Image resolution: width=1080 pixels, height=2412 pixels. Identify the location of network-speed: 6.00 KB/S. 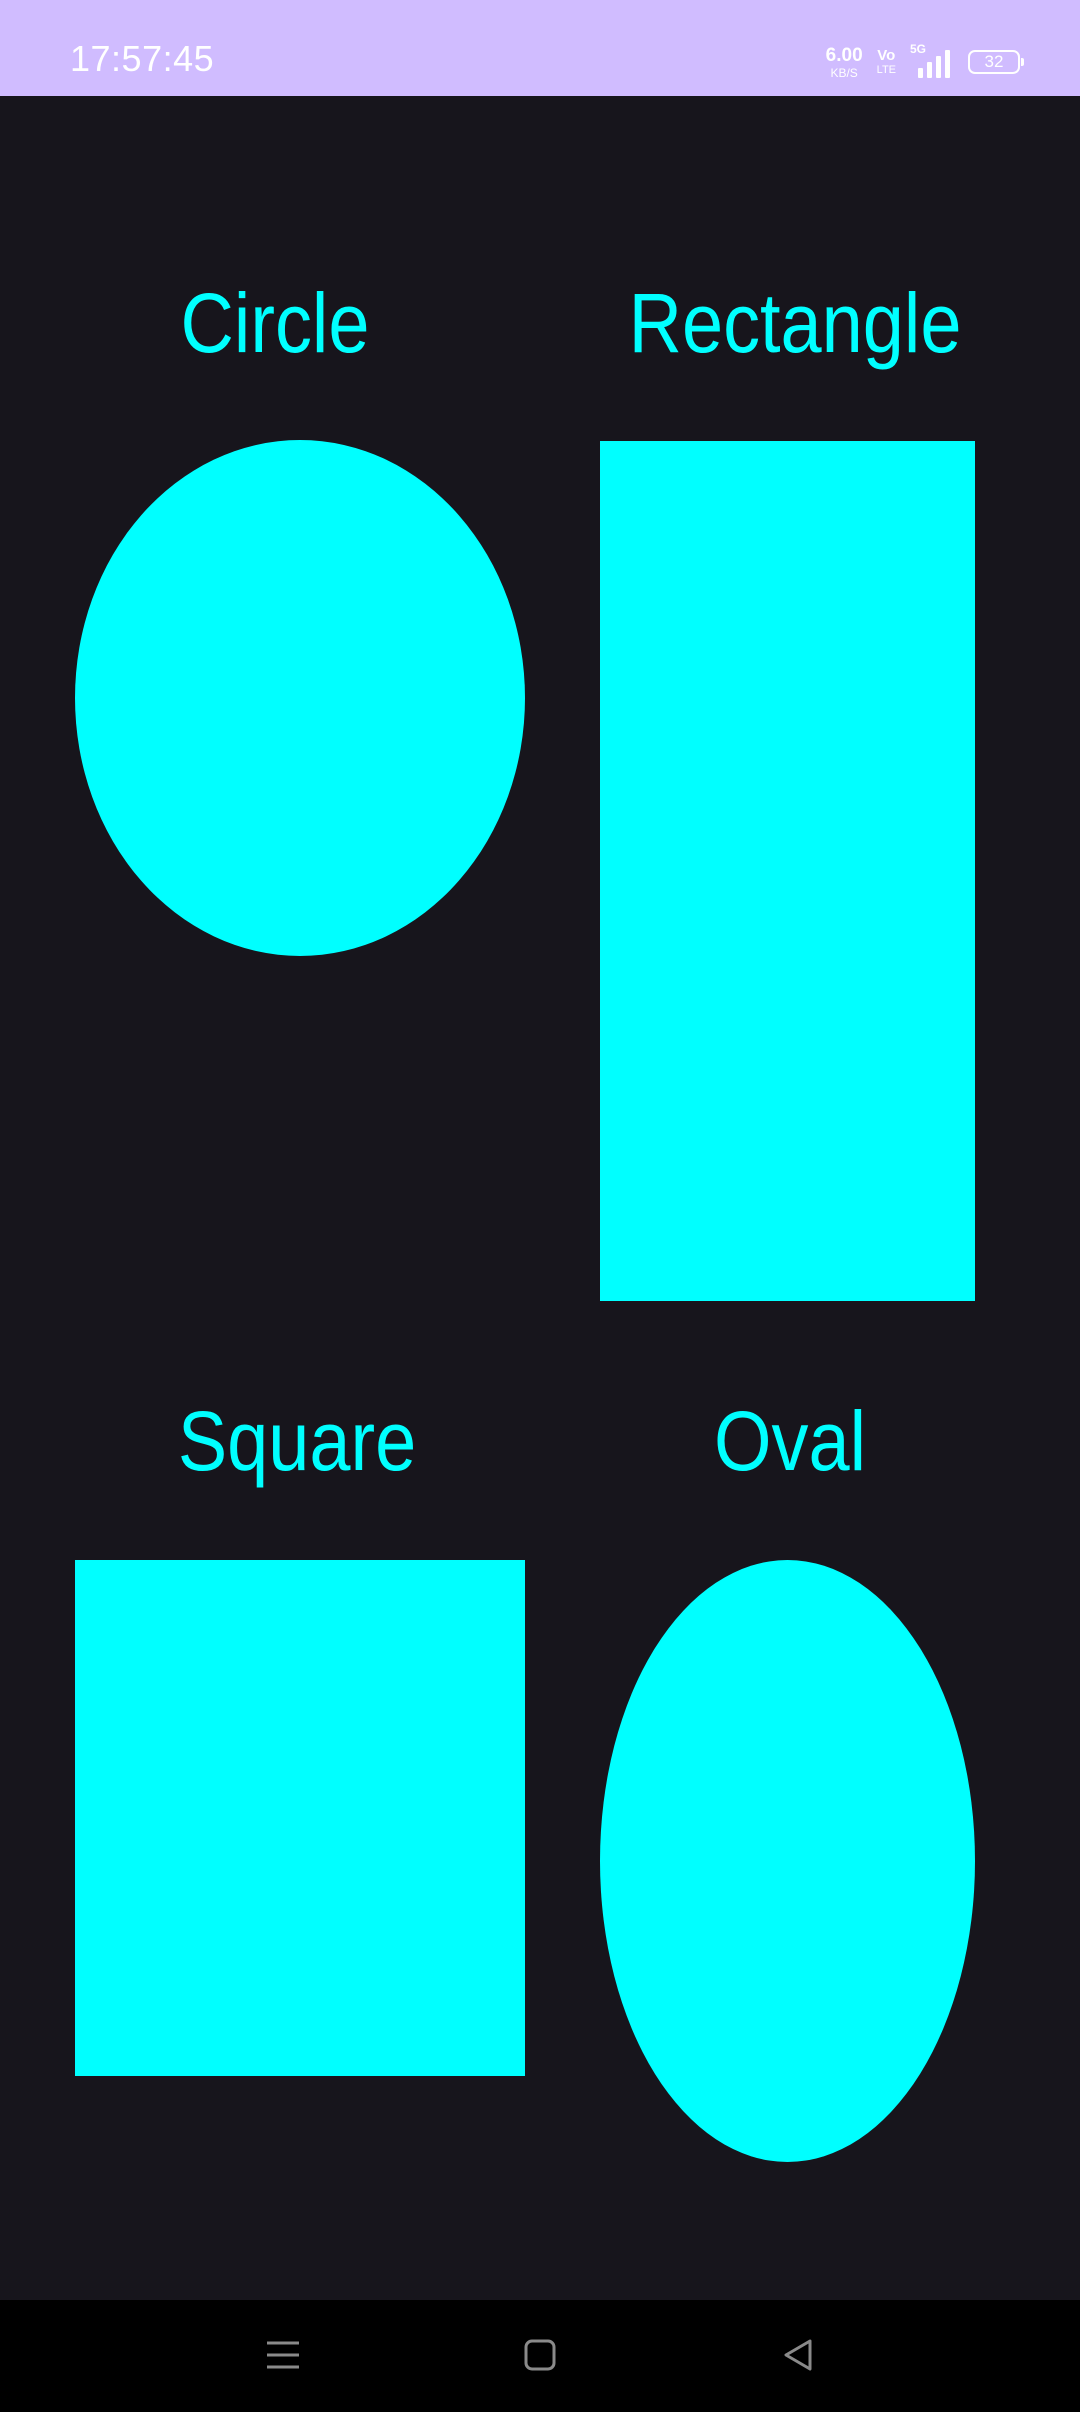
(844, 62).